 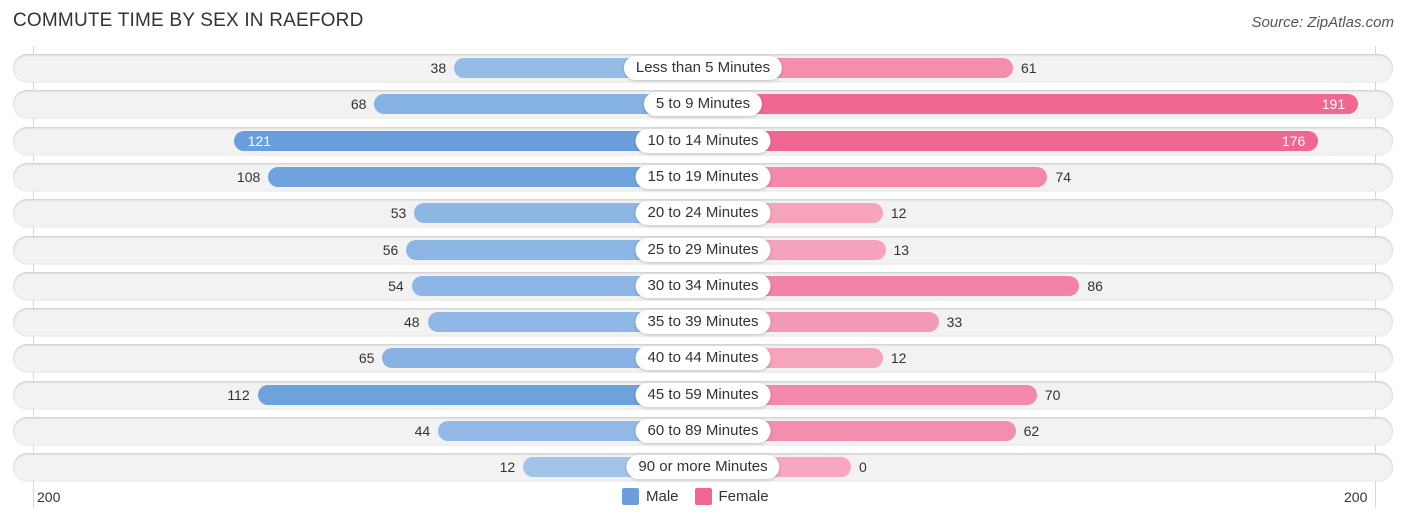 I want to click on legend-label-female: Female, so click(x=743, y=496).